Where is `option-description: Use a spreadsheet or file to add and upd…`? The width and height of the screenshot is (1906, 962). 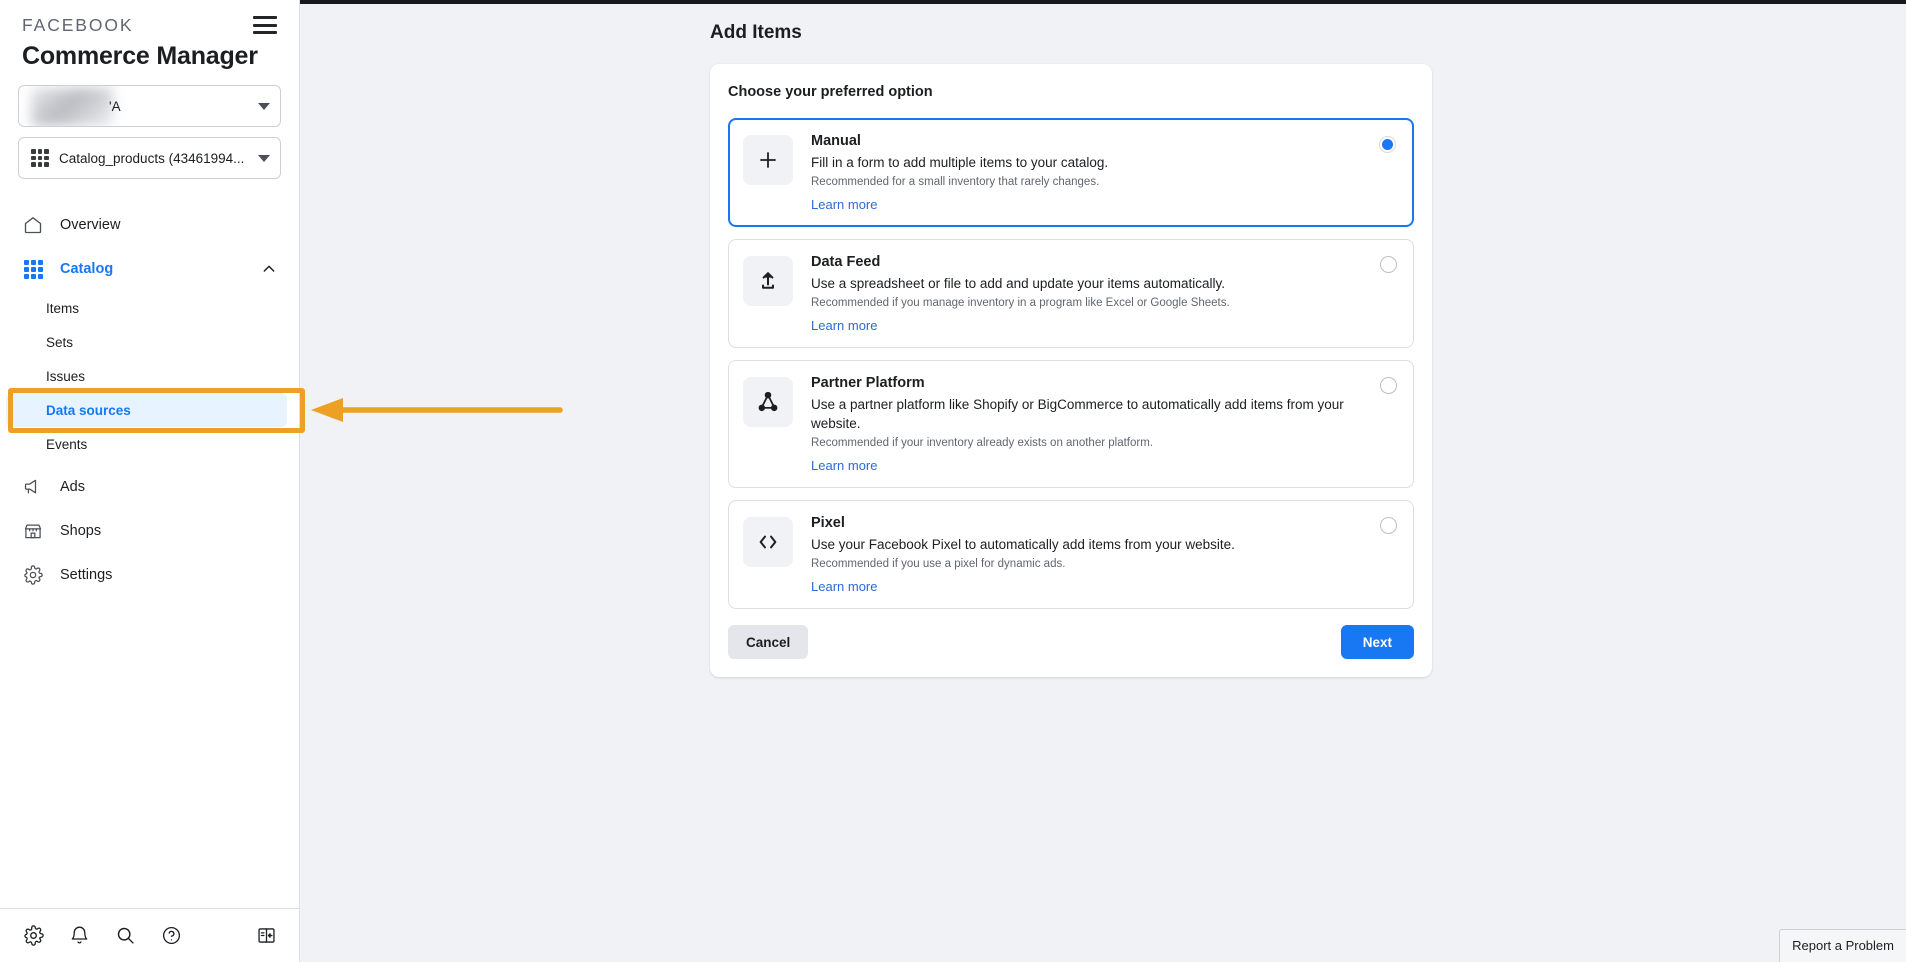 option-description: Use a spreadsheet or file to add and upd… is located at coordinates (1018, 283).